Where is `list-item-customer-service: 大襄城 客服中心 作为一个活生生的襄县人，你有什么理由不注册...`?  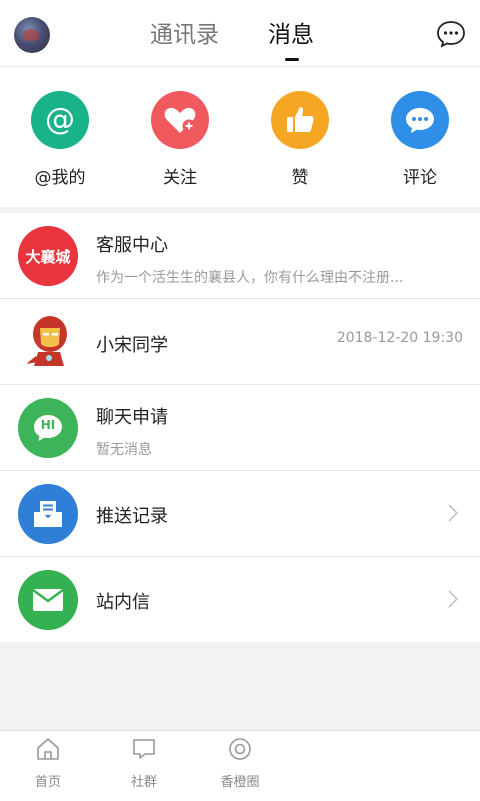 list-item-customer-service: 大襄城 客服中心 作为一个活生生的襄县人，你有什么理由不注册... is located at coordinates (240, 256).